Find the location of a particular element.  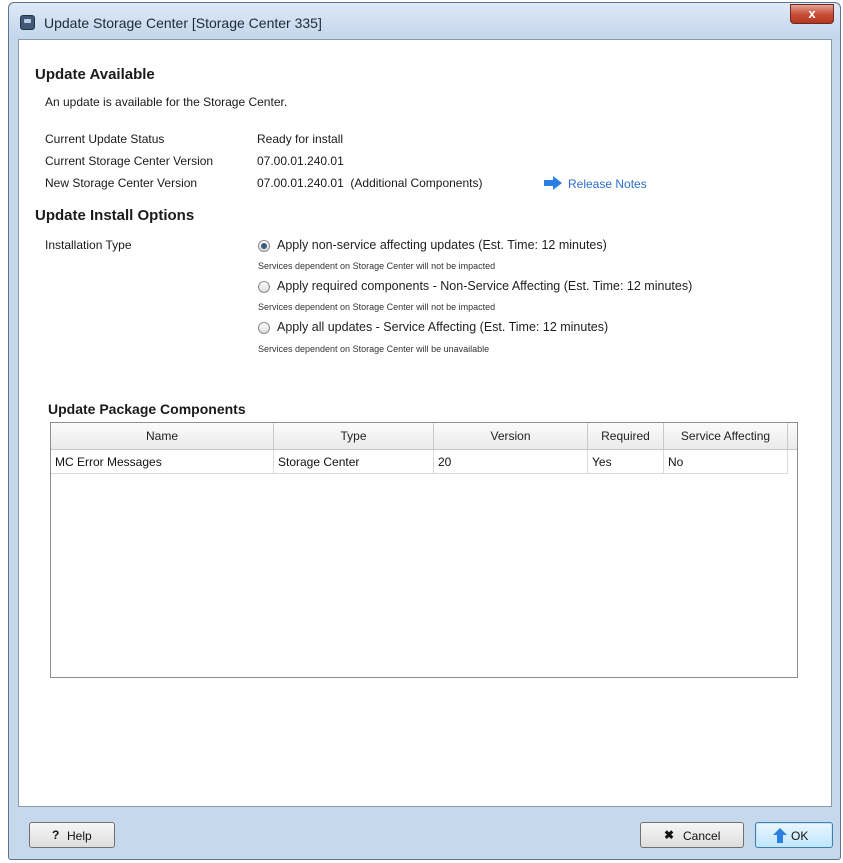

up-arrow-icon is located at coordinates (780, 835).